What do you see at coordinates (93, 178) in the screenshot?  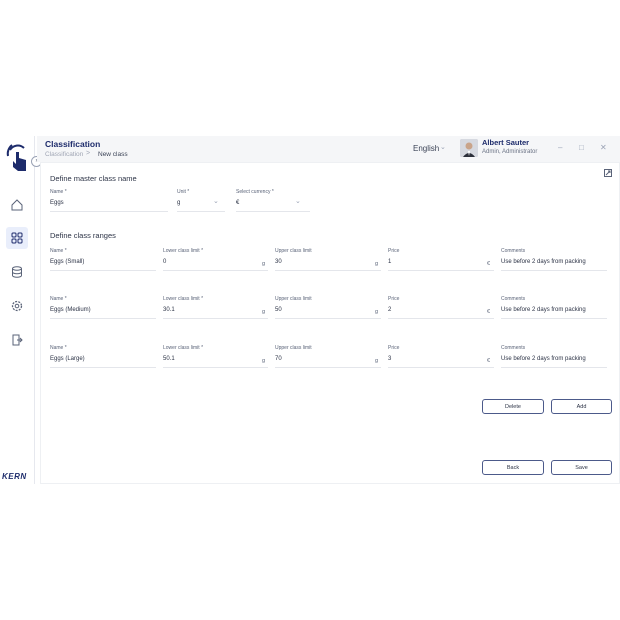 I see `master-section-title: Define master class name` at bounding box center [93, 178].